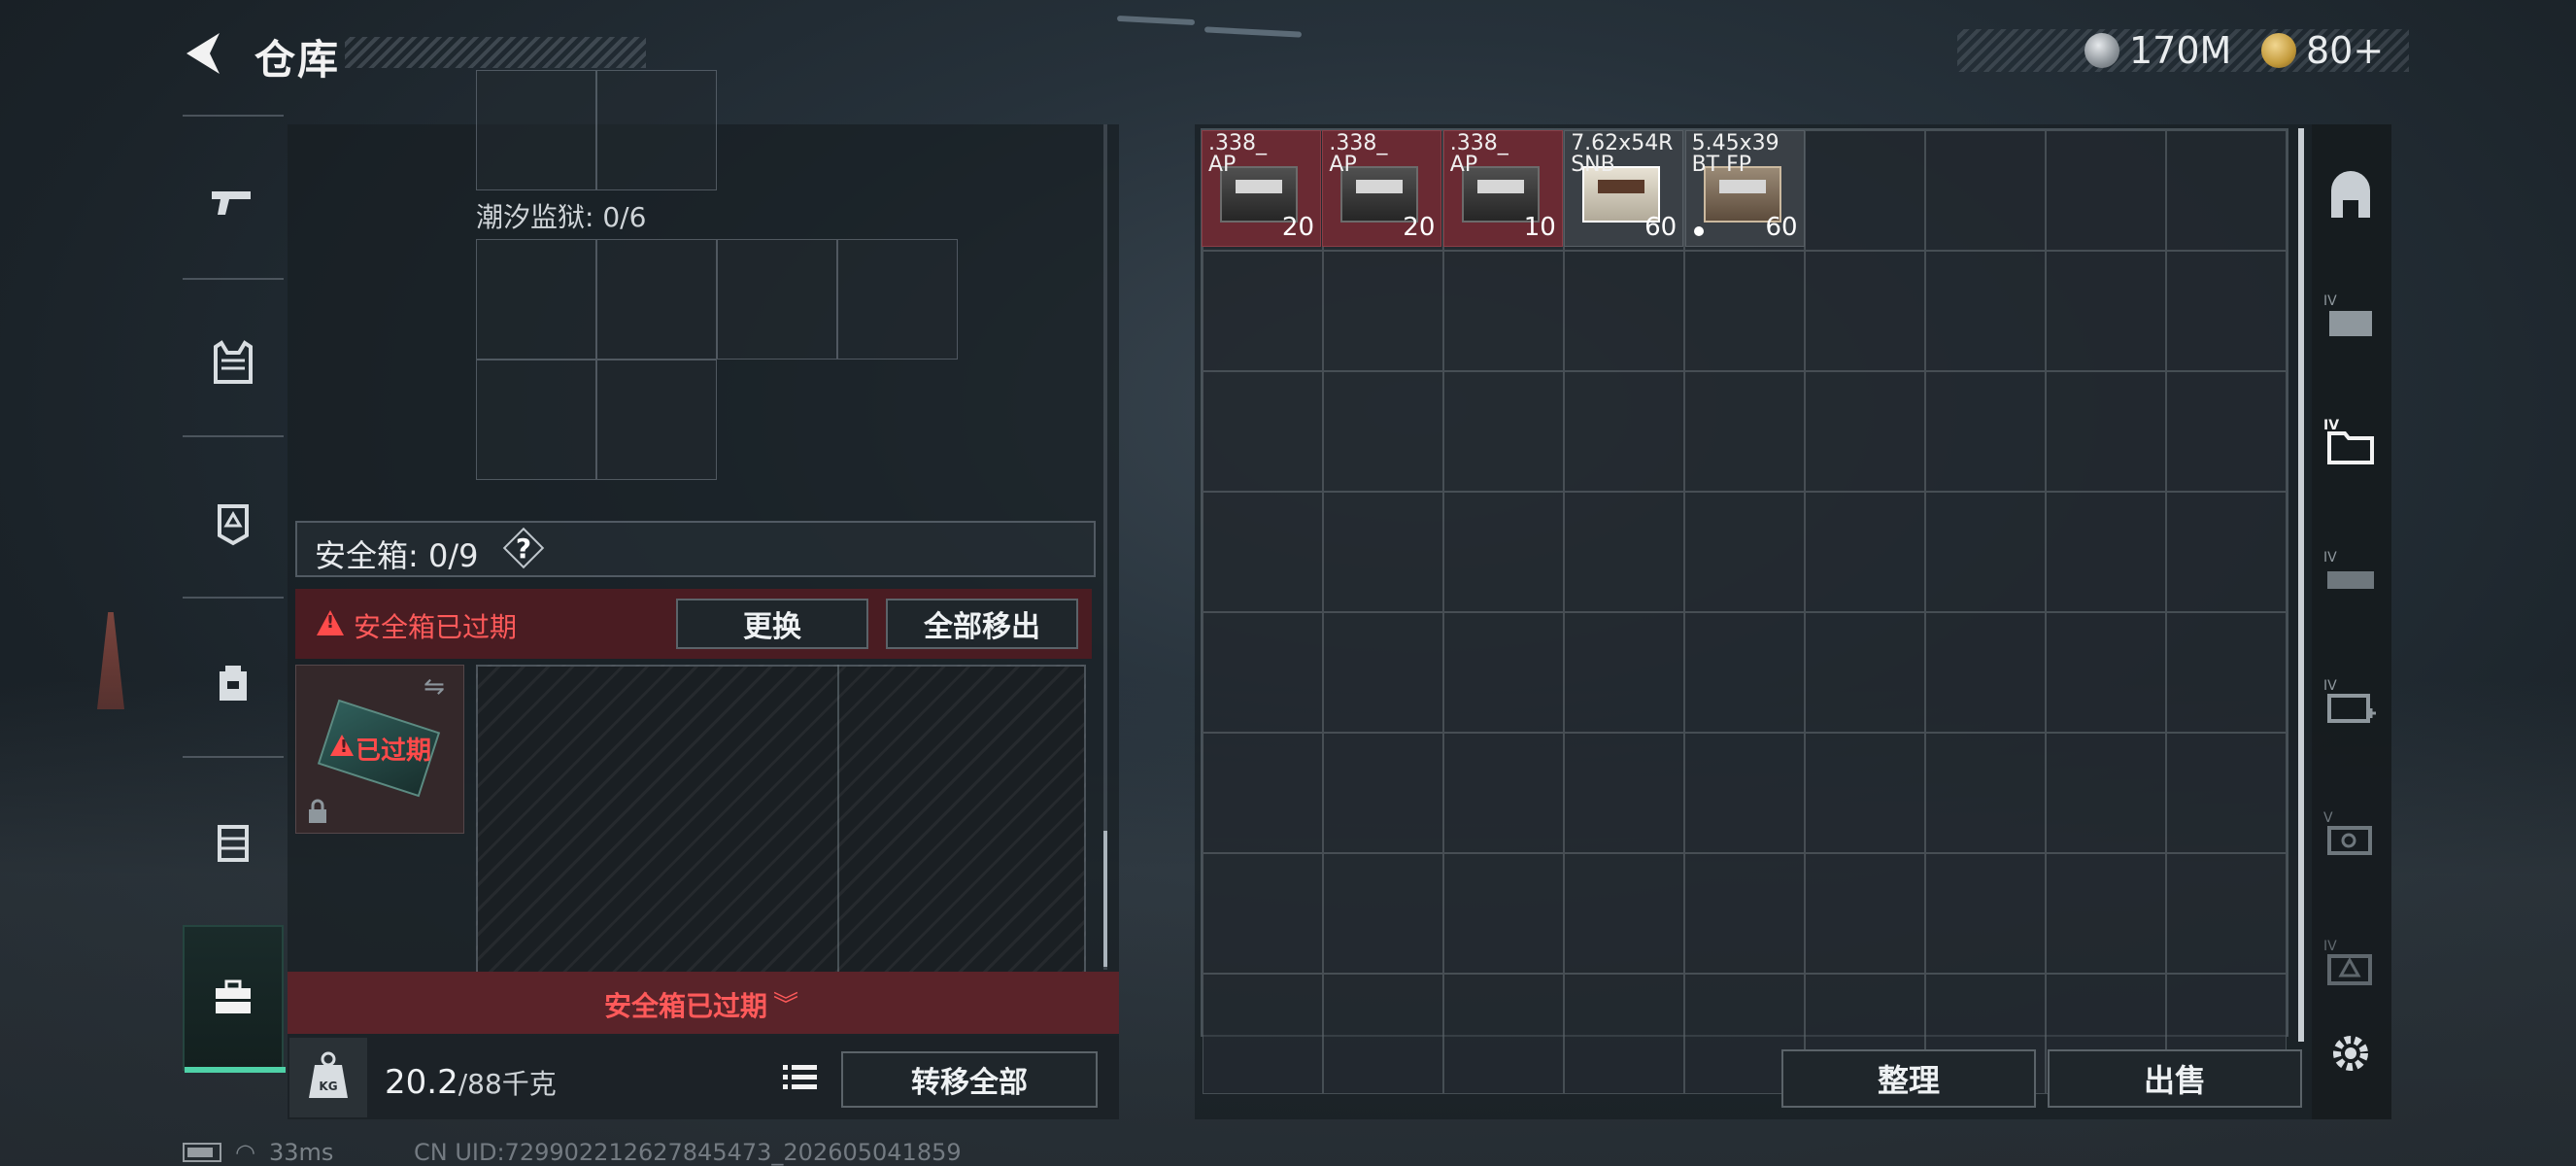 The height and width of the screenshot is (1166, 2576). Describe the element at coordinates (233, 362) in the screenshot. I see `nav-vest` at that location.